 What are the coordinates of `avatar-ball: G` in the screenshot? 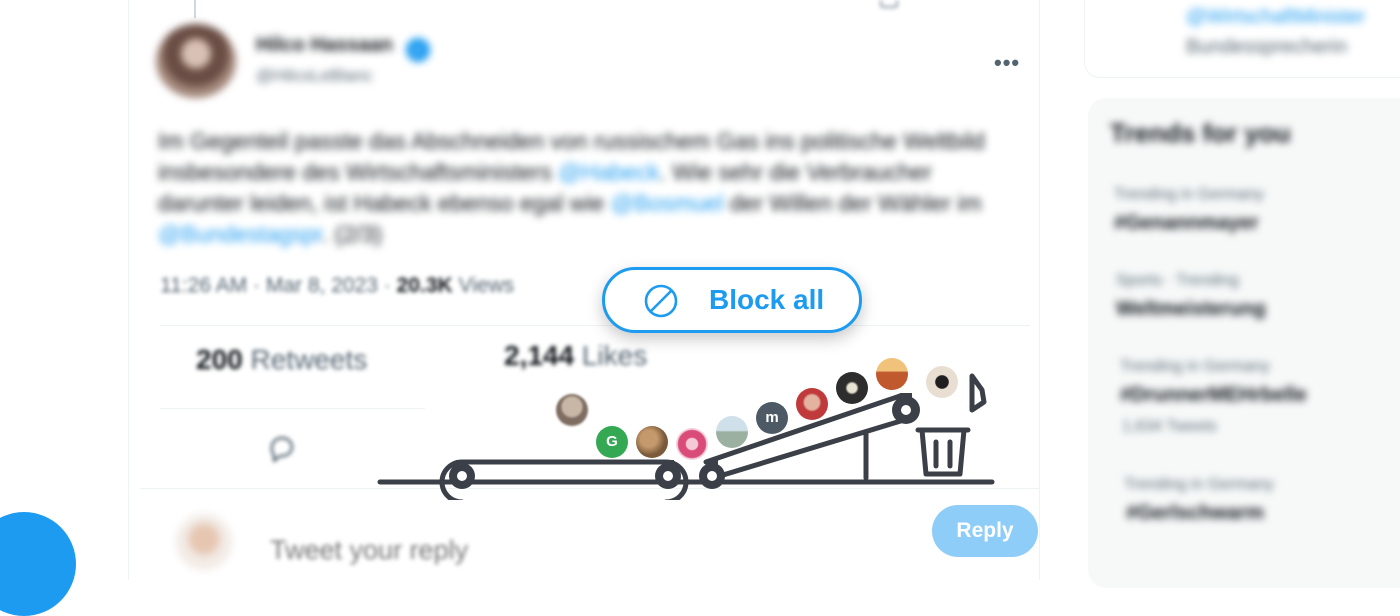 It's located at (612, 442).